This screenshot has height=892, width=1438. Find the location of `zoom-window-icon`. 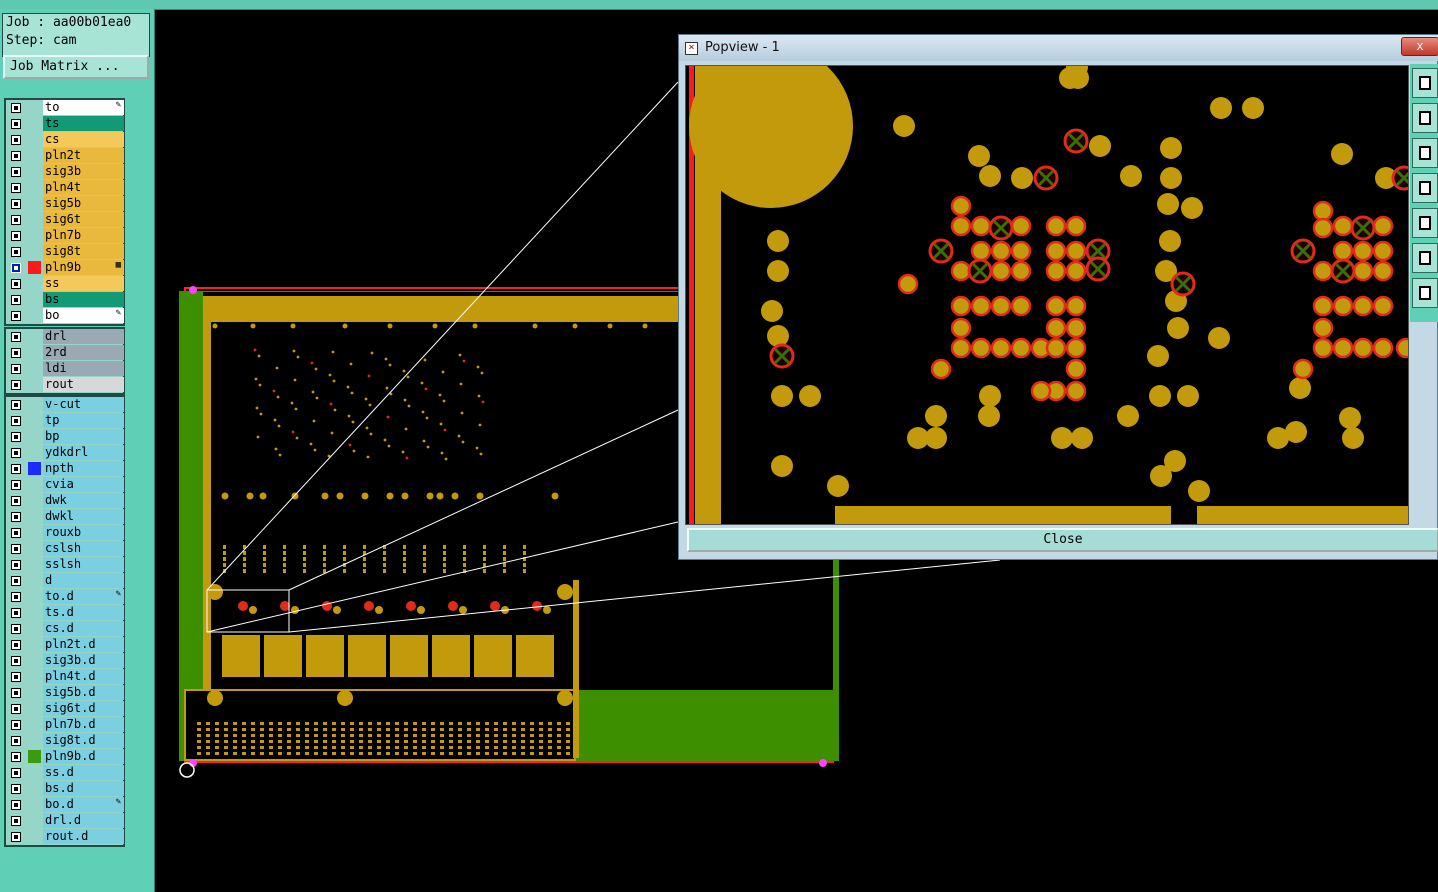

zoom-window-icon is located at coordinates (1425, 83).